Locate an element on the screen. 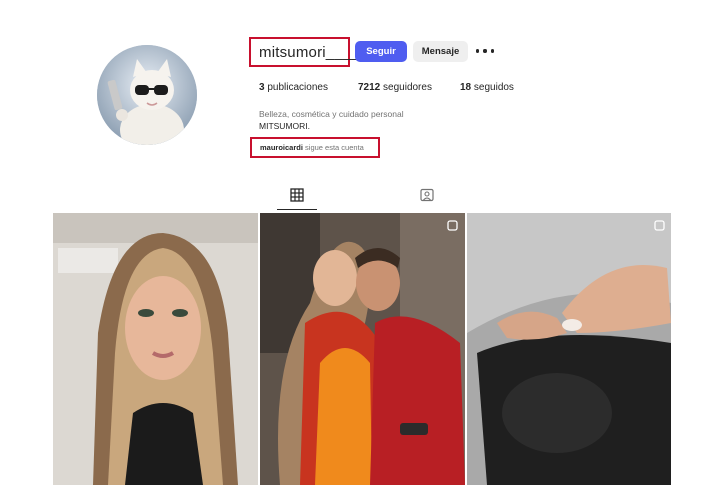  following-stat: 18 seguidos is located at coordinates (487, 87).